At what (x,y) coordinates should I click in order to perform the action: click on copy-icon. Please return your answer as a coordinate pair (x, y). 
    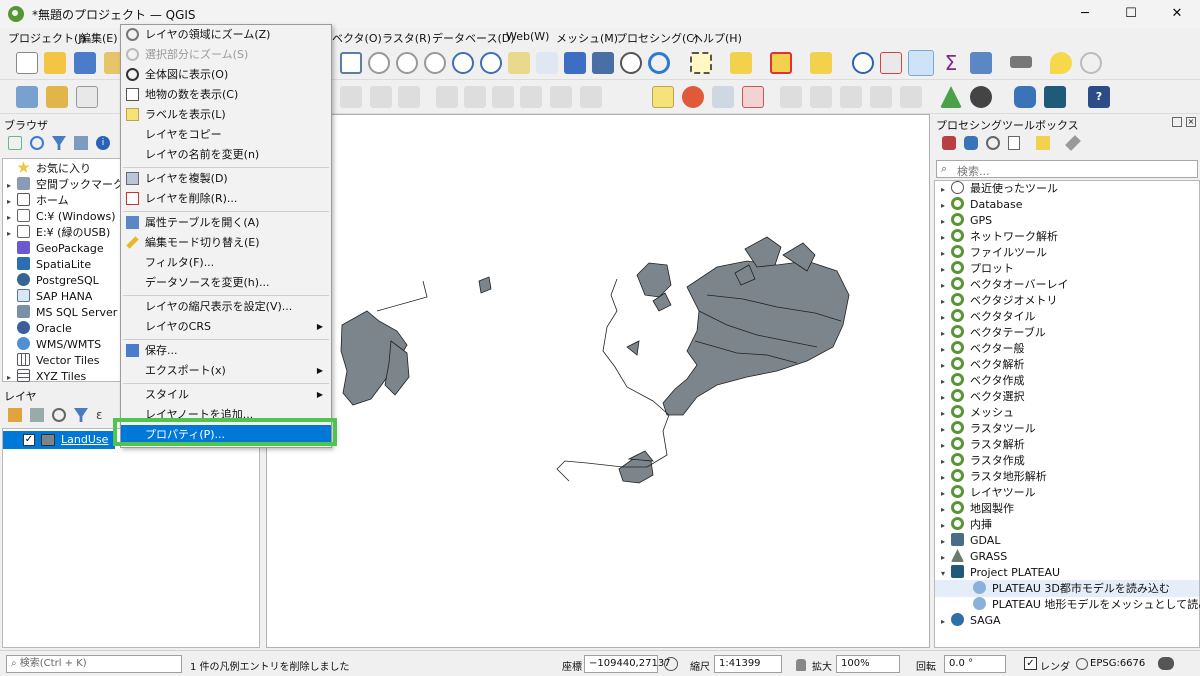
    Looking at the image, I should click on (503, 97).